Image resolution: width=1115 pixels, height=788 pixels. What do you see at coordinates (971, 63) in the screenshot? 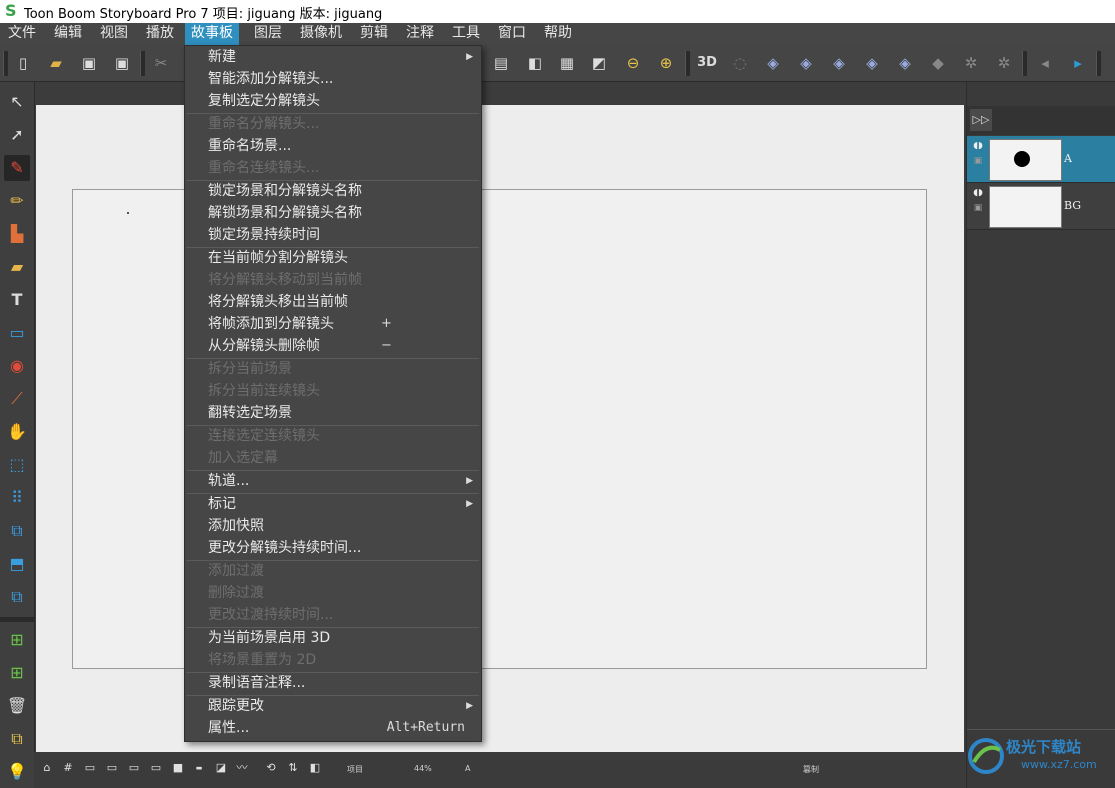
I see `camera-off-icon: ✲` at bounding box center [971, 63].